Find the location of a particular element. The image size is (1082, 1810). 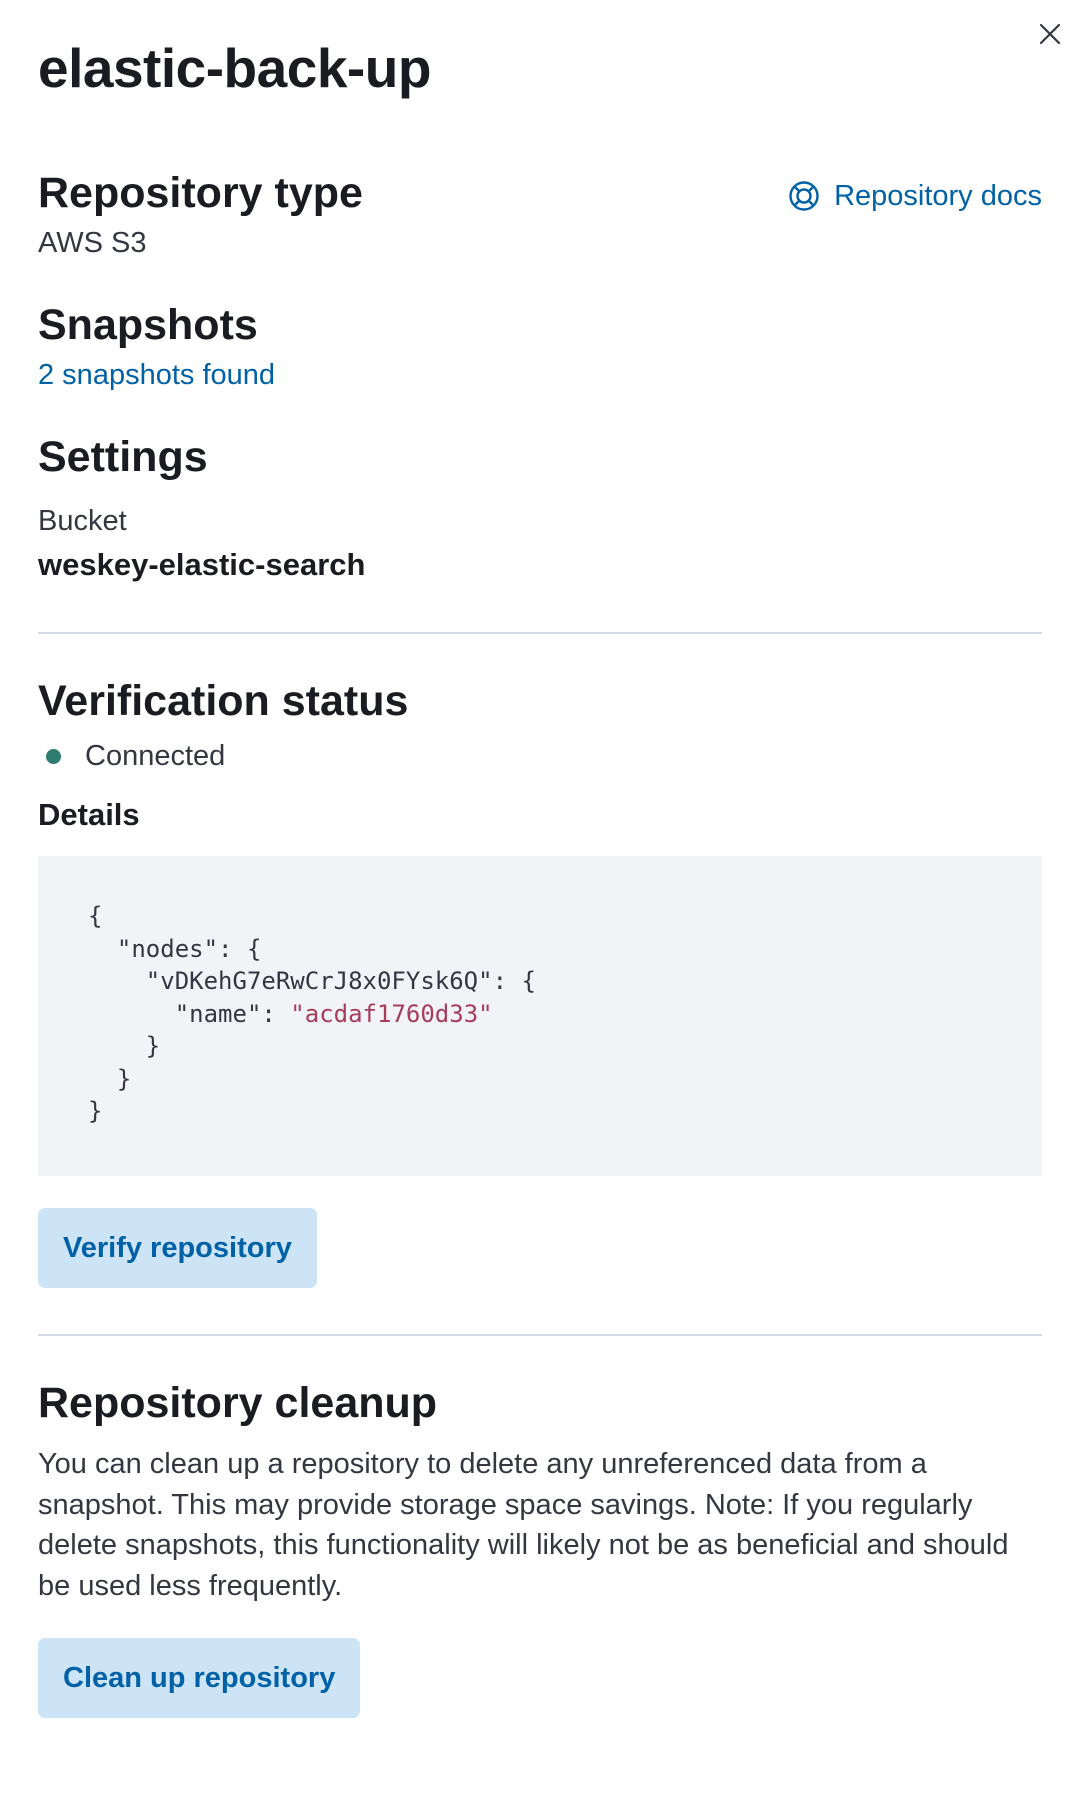

close-icon is located at coordinates (1050, 34).